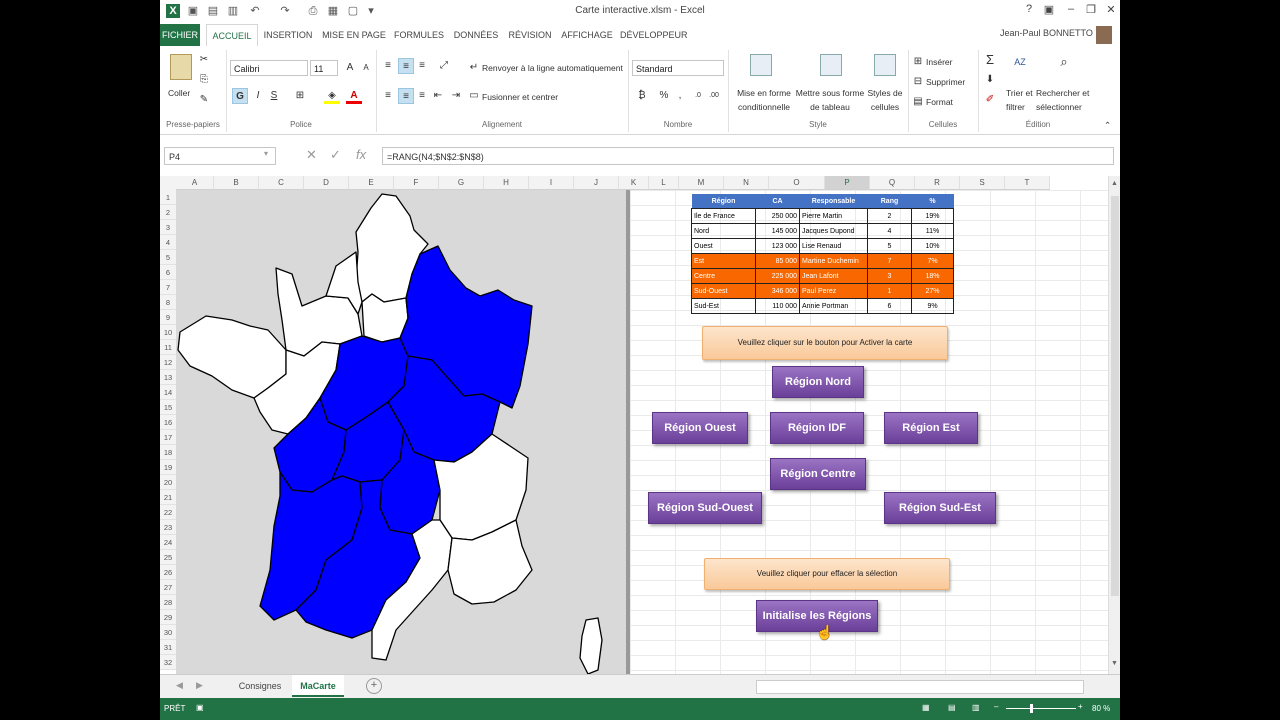 This screenshot has height=720, width=1280. What do you see at coordinates (932, 306) in the screenshot?
I see `cell-pct: 9%` at bounding box center [932, 306].